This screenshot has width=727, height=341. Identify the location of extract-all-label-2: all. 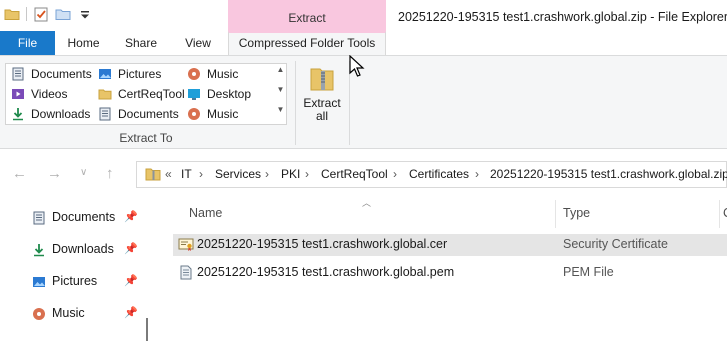
(321, 116).